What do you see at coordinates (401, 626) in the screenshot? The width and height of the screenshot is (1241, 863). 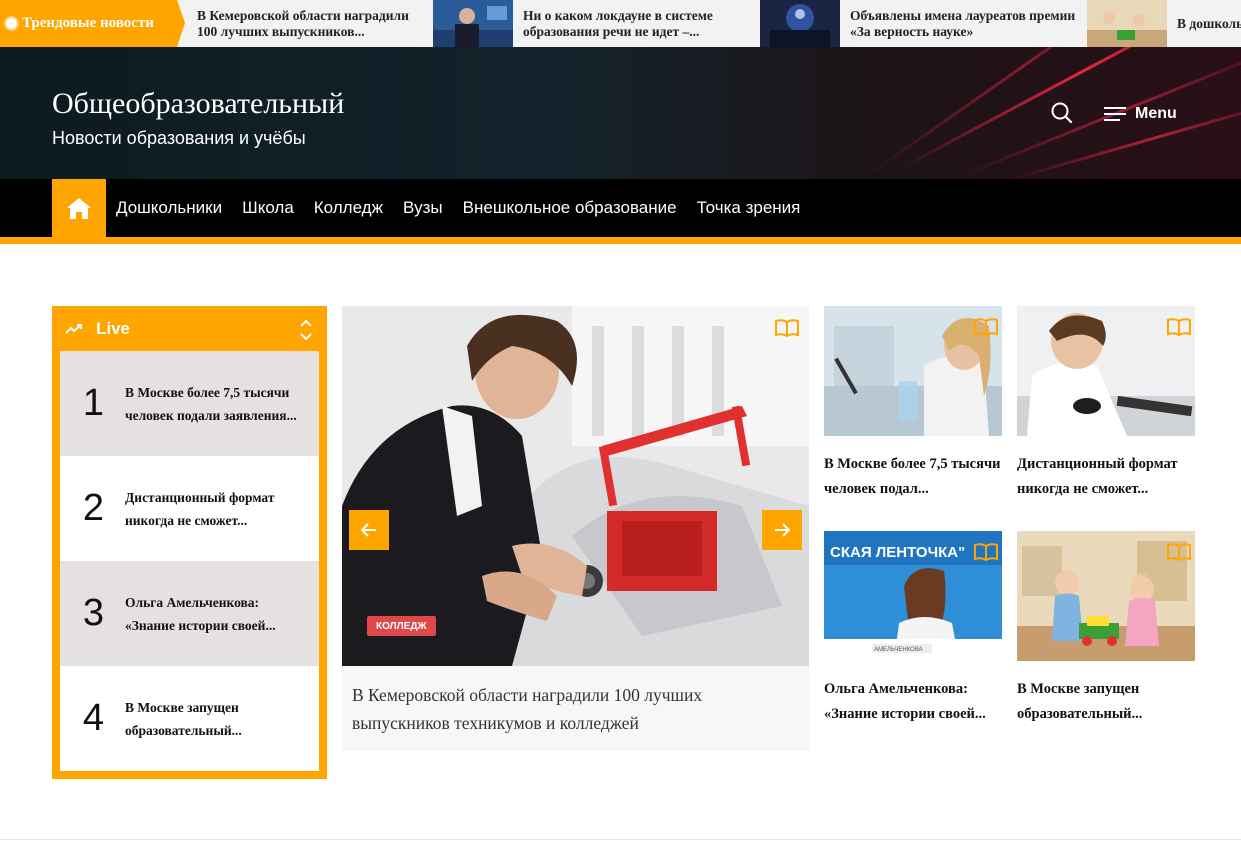 I see `category-badge: КОЛЛЕДЖ` at bounding box center [401, 626].